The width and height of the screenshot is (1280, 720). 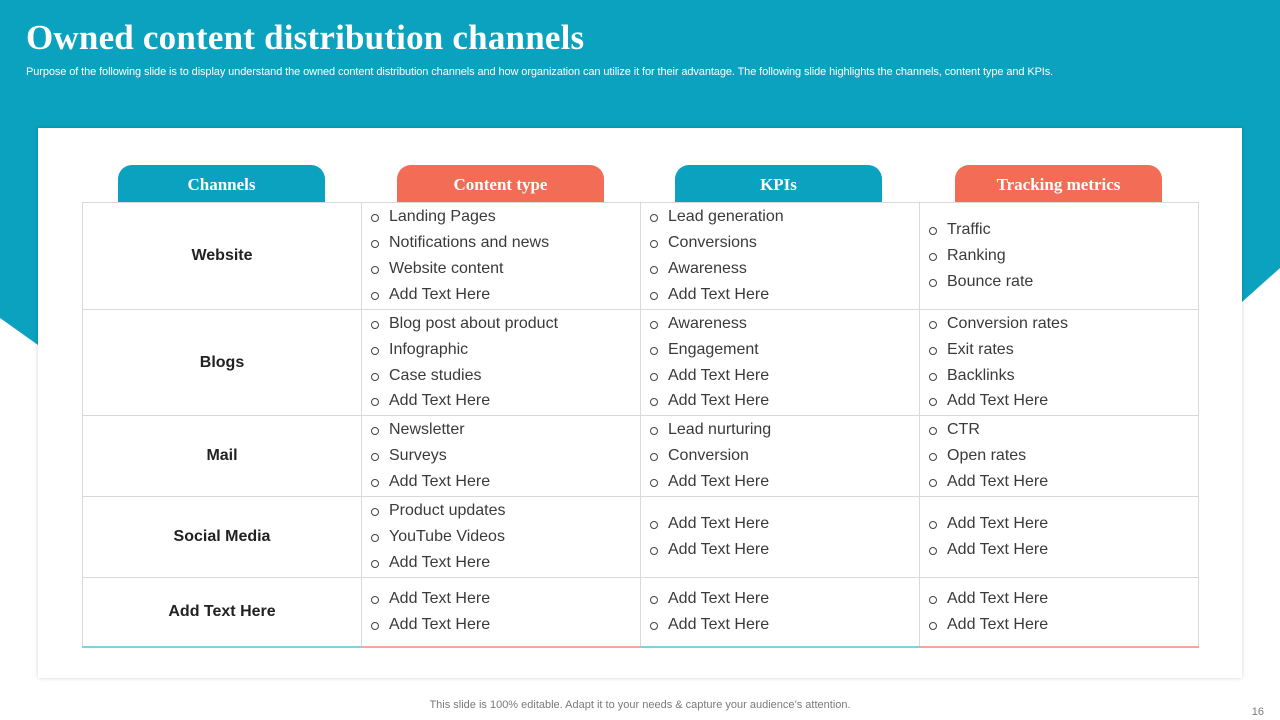 I want to click on metric-cell: CTR Open rates Add Text Here, so click(x=1059, y=456).